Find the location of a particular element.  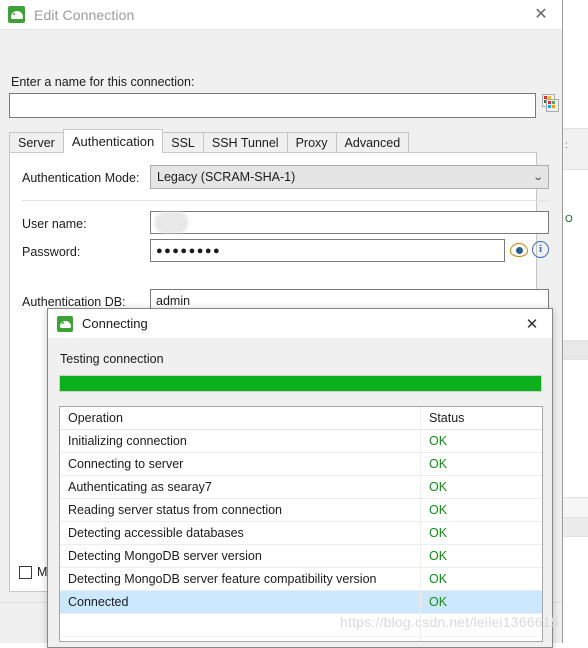

authentication-mode-select: Legacy (SCRAM-SHA-1) ⌄ is located at coordinates (349, 177).